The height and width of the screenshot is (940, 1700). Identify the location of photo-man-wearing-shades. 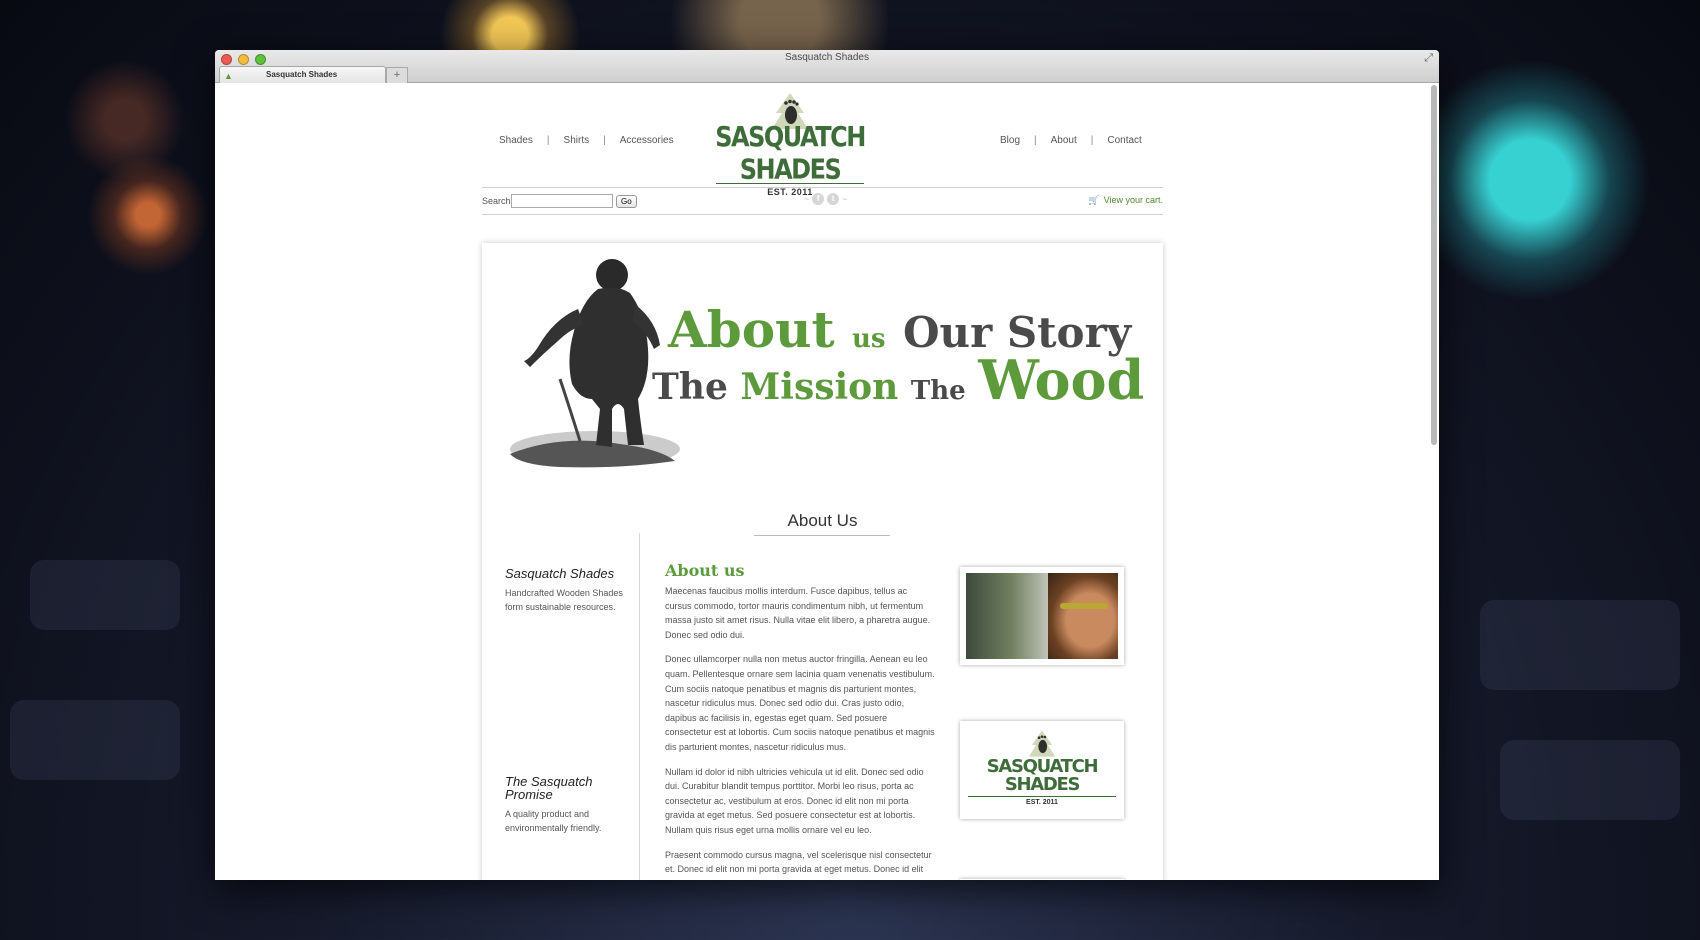
(1042, 616).